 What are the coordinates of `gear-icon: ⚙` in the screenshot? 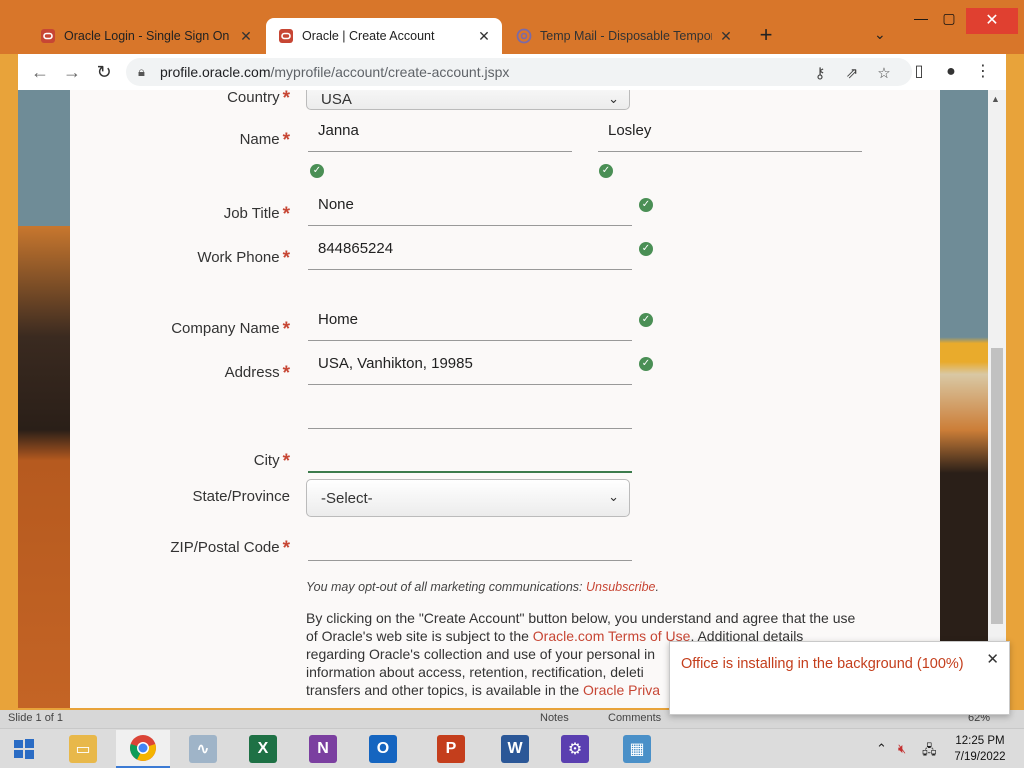 It's located at (575, 749).